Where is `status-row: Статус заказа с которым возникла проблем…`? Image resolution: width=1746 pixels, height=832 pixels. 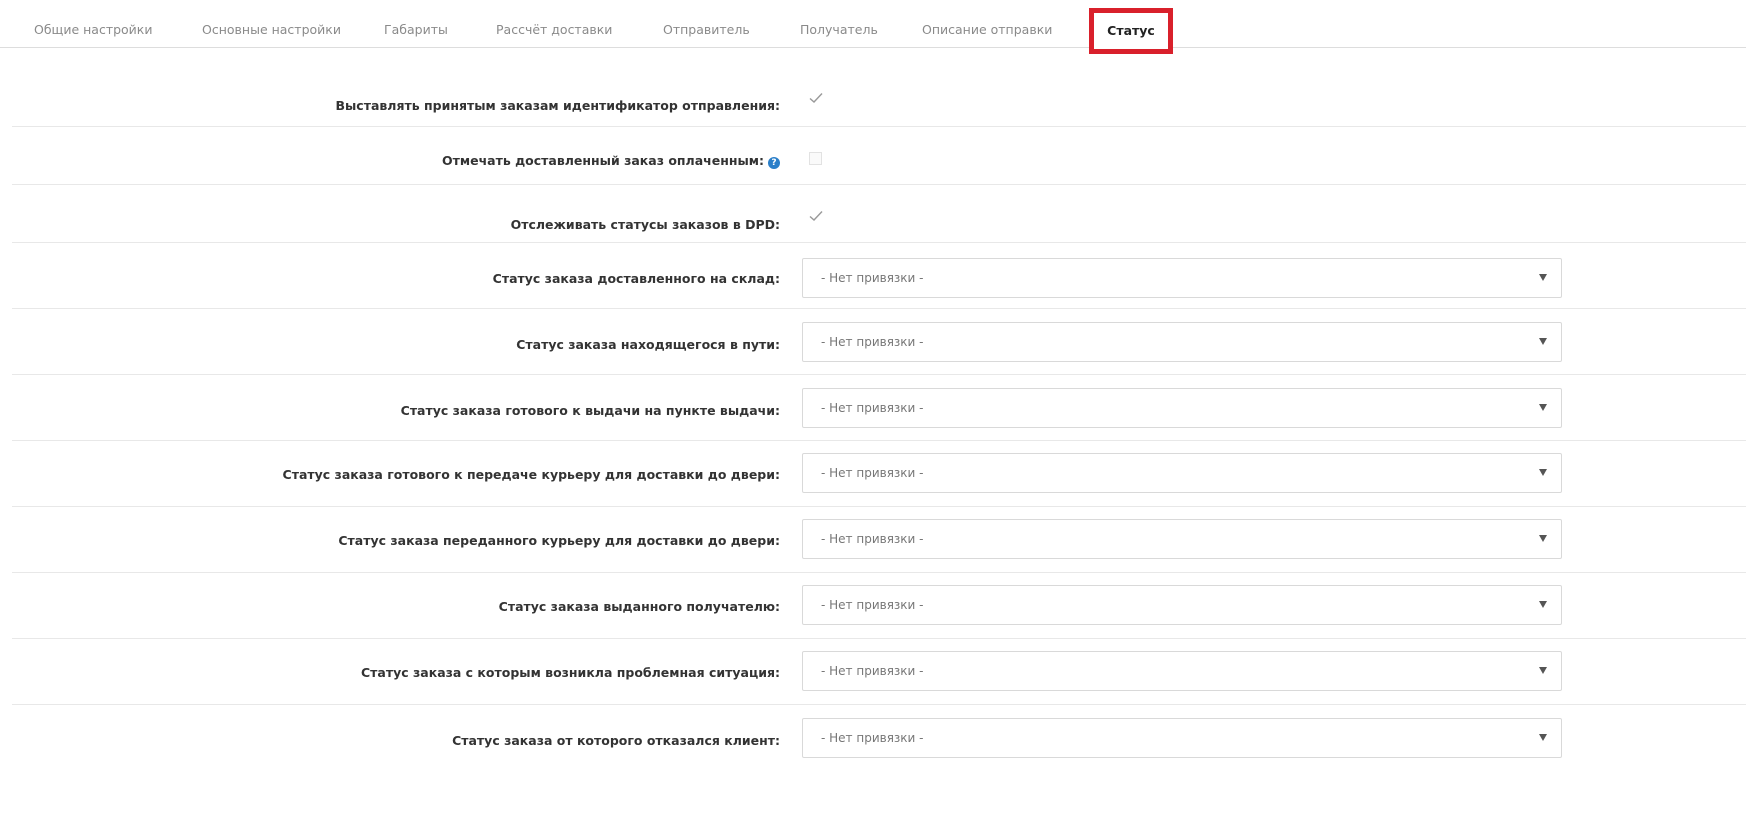 status-row: Статус заказа с которым возникла проблем… is located at coordinates (879, 672).